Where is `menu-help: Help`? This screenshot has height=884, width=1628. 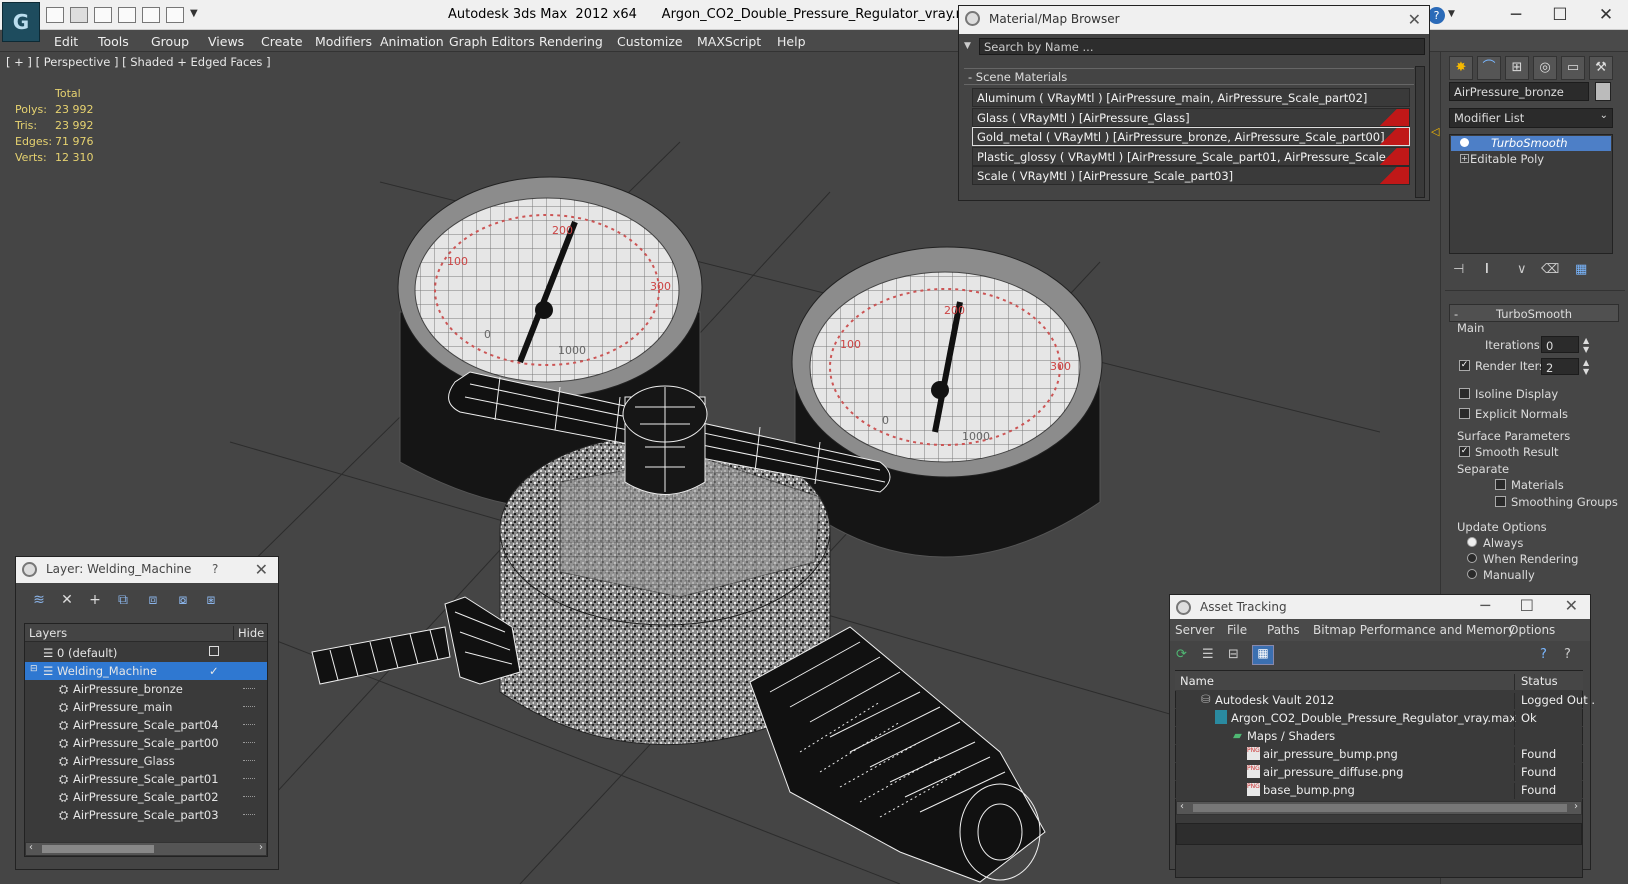
menu-help: Help is located at coordinates (791, 41).